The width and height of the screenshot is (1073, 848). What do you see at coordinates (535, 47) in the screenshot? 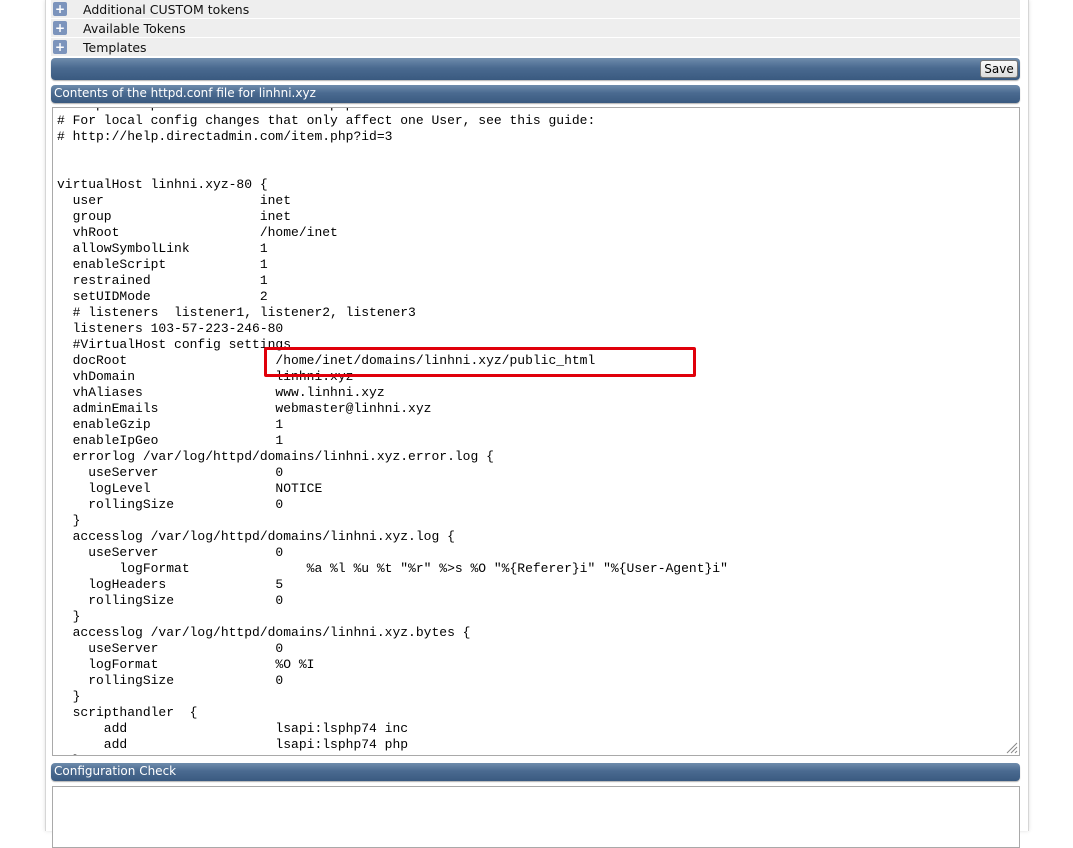
I see `section-templates: + Templates` at bounding box center [535, 47].